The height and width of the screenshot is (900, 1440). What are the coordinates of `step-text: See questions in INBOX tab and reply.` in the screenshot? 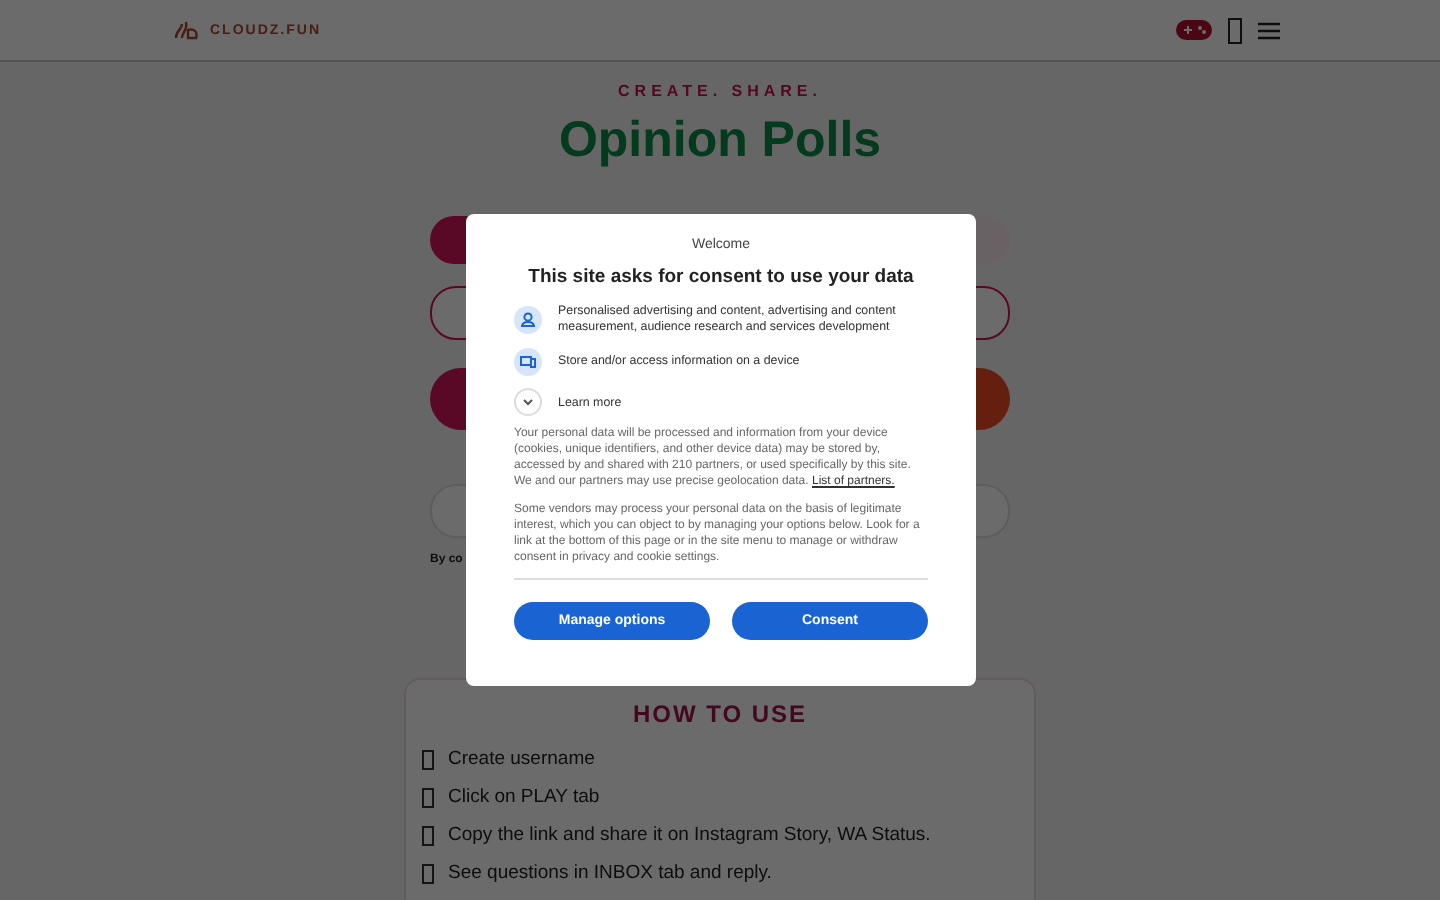 It's located at (610, 873).